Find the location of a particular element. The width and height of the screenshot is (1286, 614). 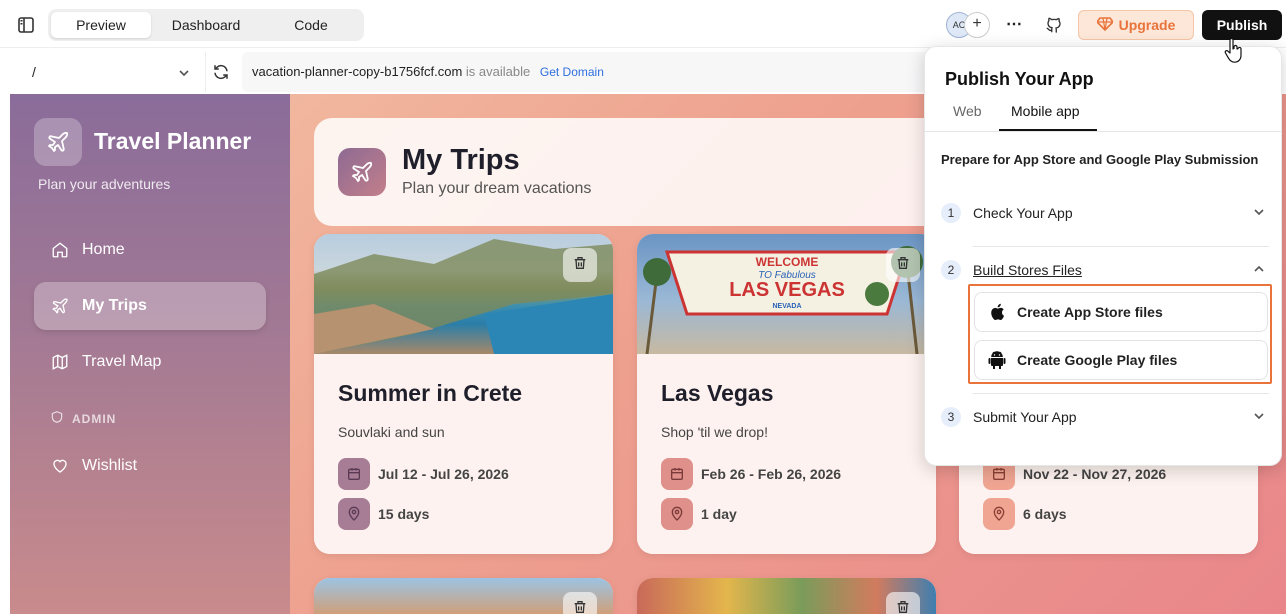

trip-title: Summer in Crete is located at coordinates (430, 393).